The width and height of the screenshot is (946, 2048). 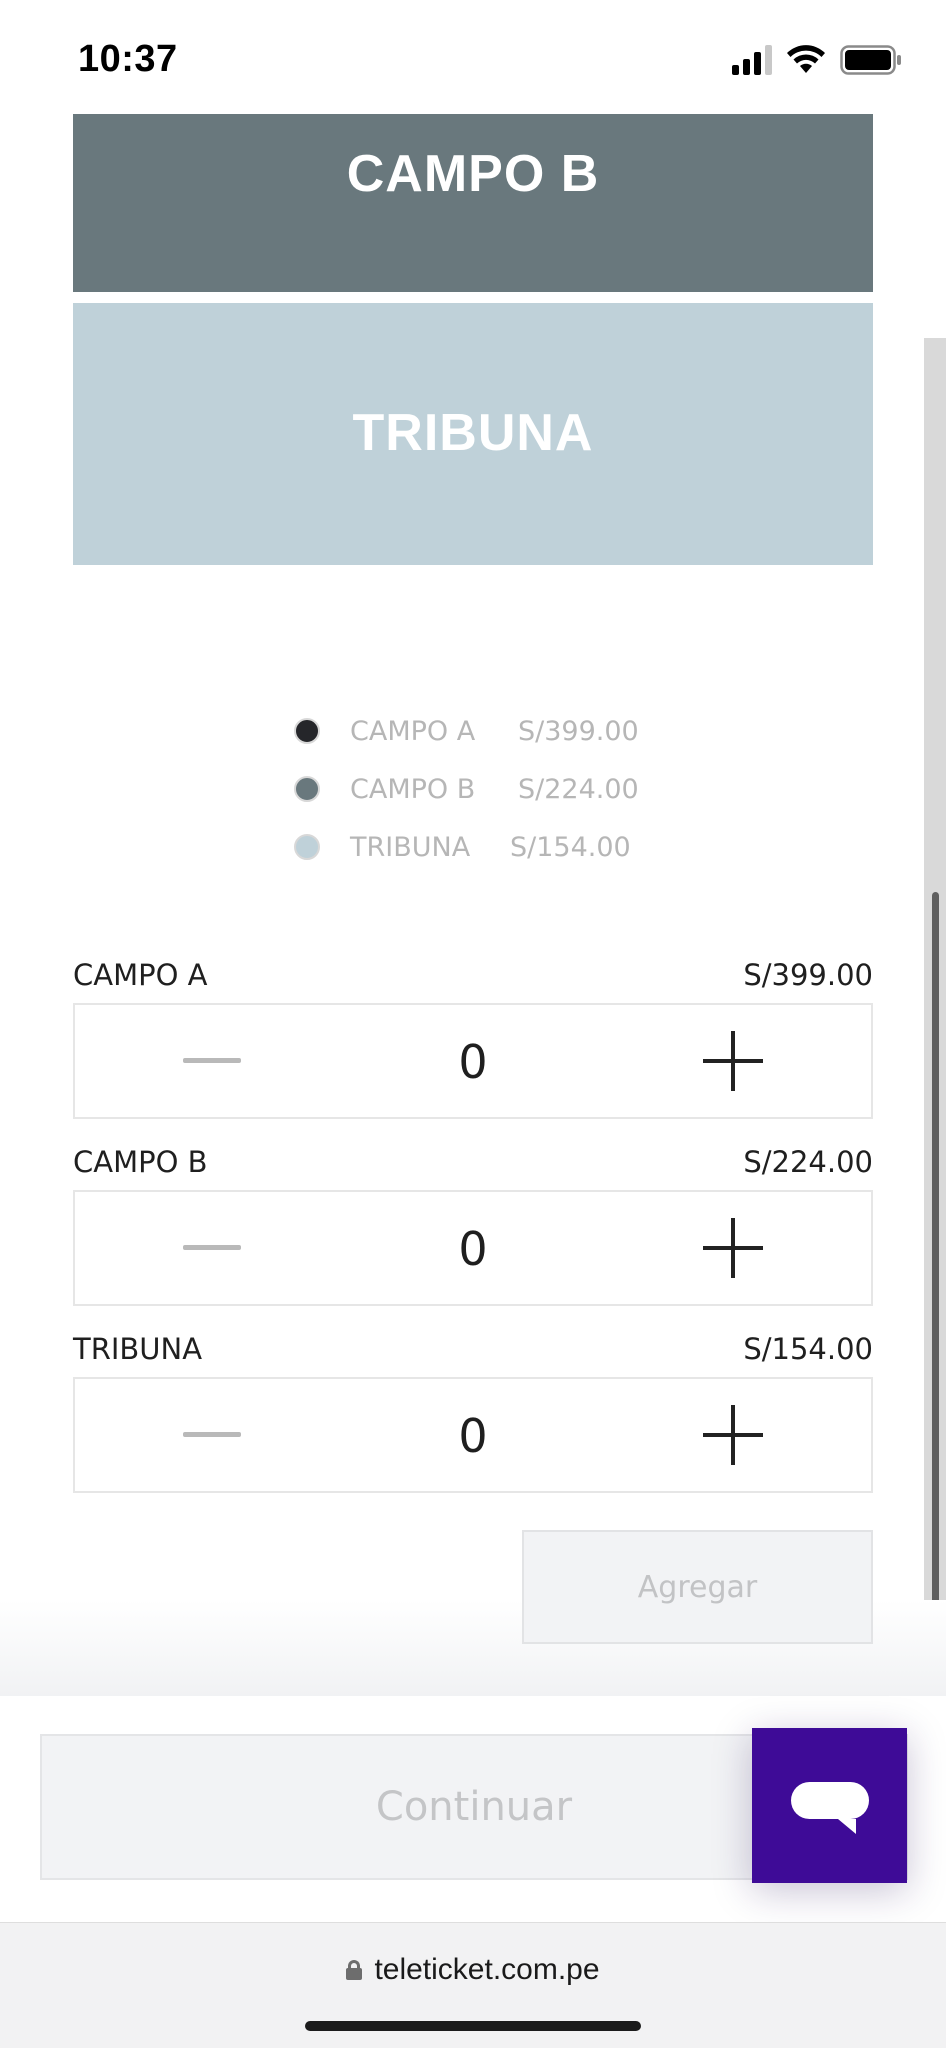 I want to click on legend-price: S/224.00, so click(x=578, y=789).